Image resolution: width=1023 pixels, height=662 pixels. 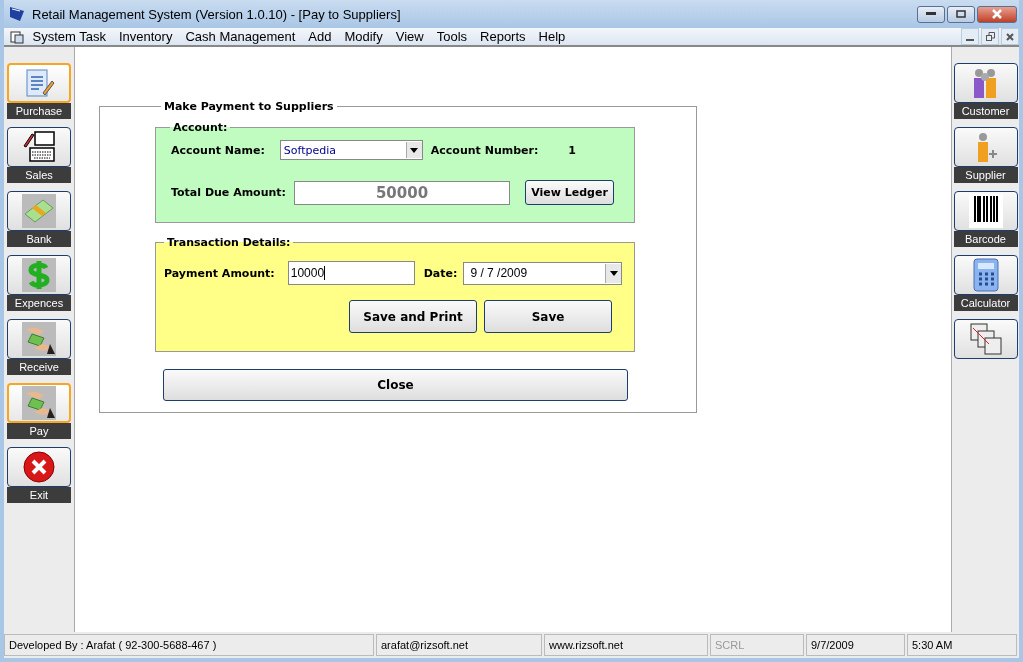 I want to click on due-amount-field: 50000, so click(x=402, y=192).